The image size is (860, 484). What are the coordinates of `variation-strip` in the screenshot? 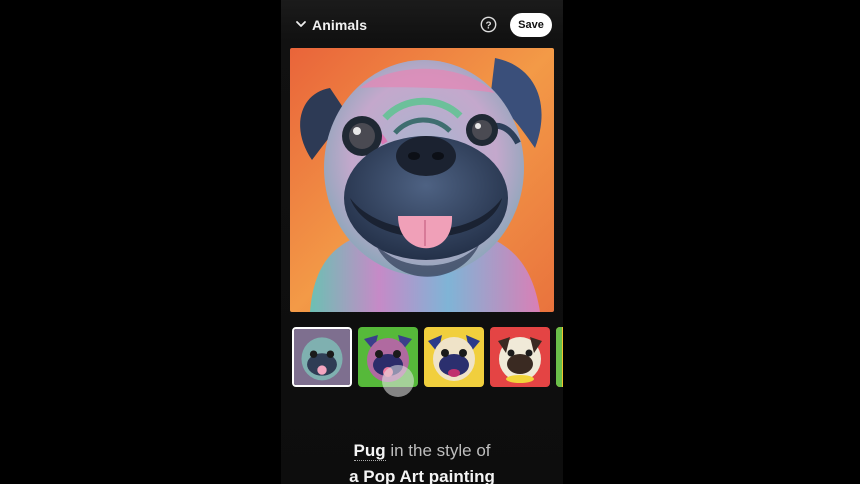 It's located at (427, 358).